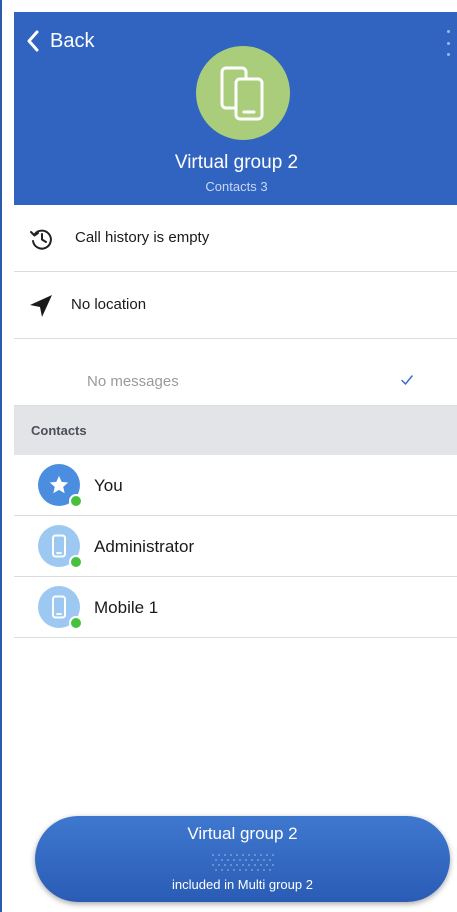  Describe the element at coordinates (133, 381) in the screenshot. I see `messages-text: No messages` at that location.